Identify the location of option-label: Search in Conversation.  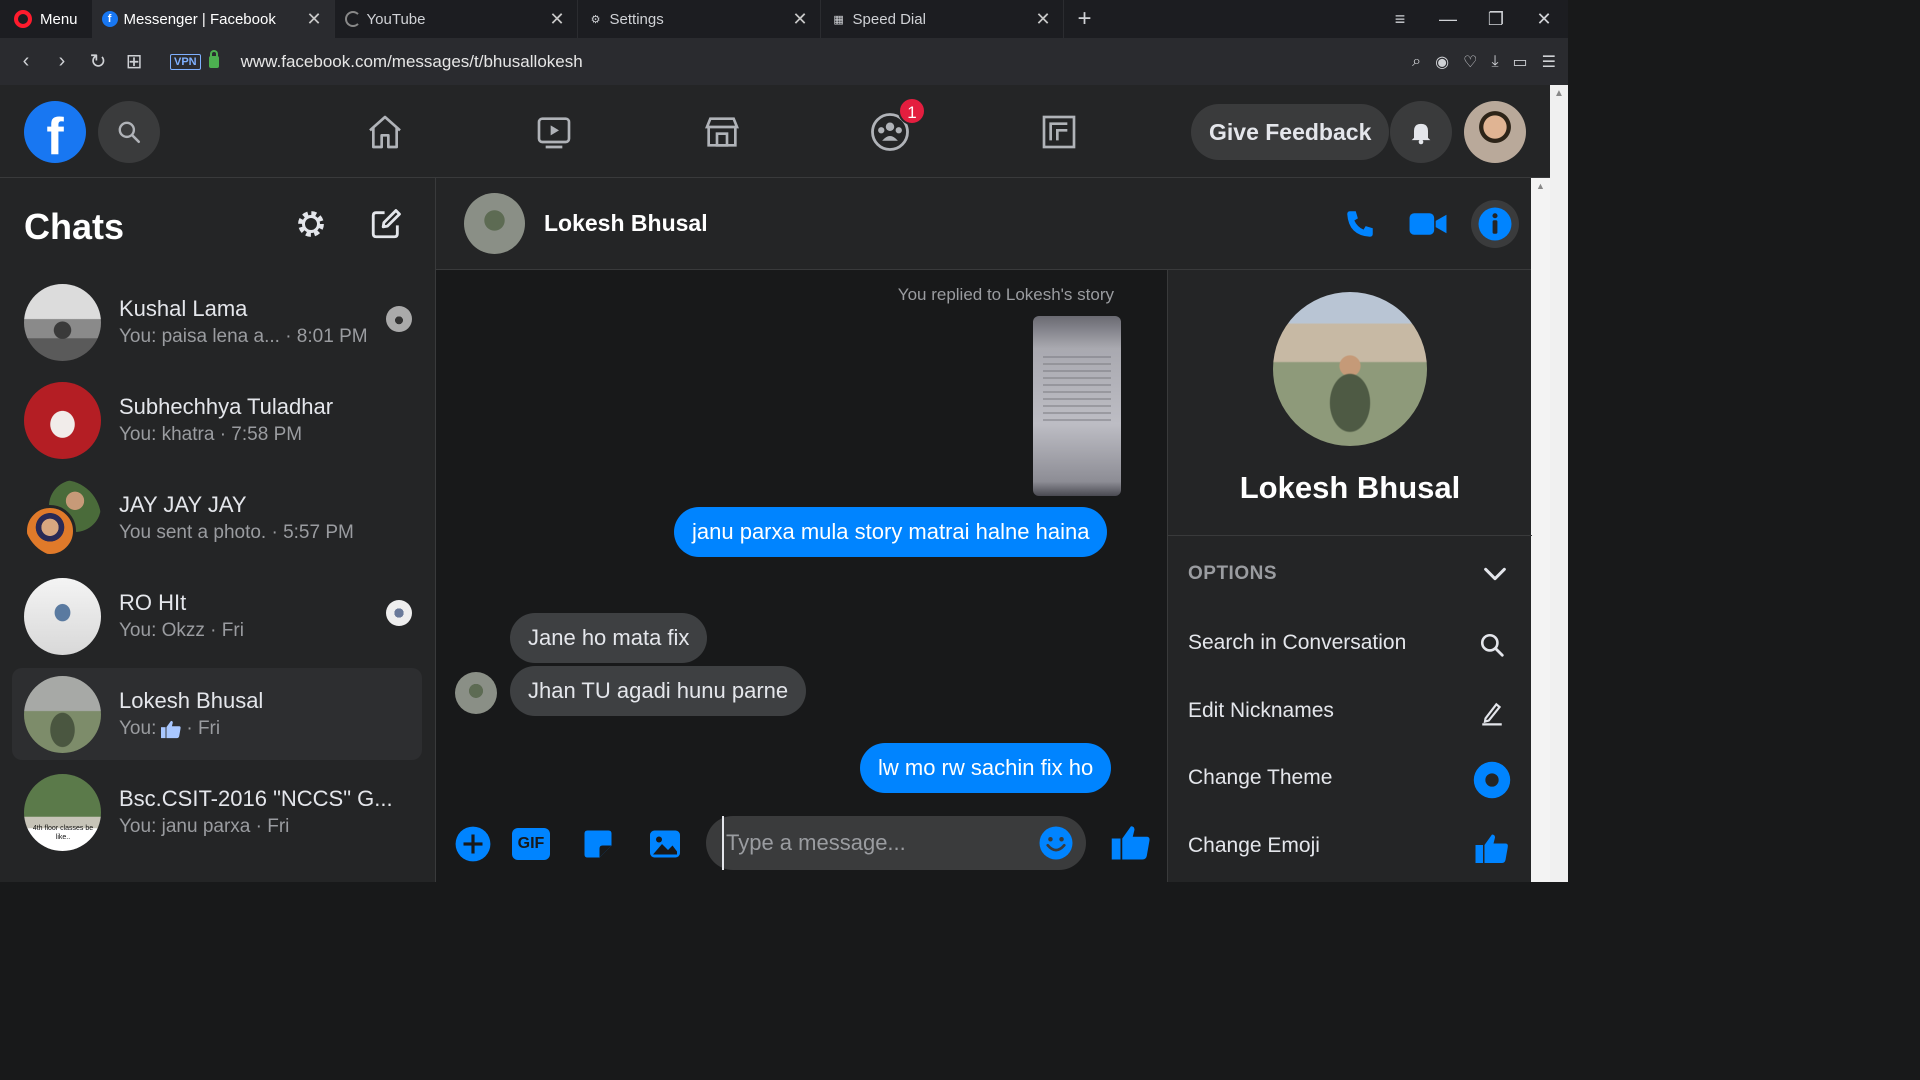
(1297, 642).